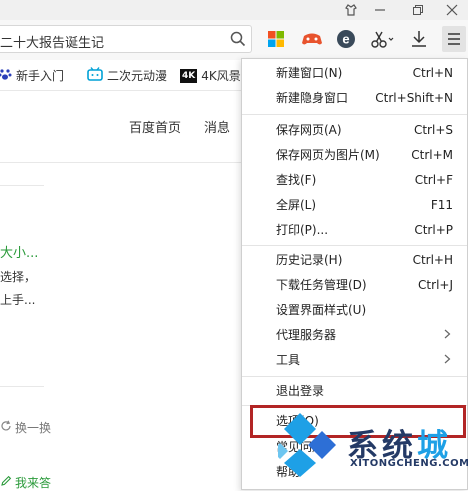 The height and width of the screenshot is (491, 468). I want to click on toolbar: 二十大报告诞生记 e, so click(234, 40).